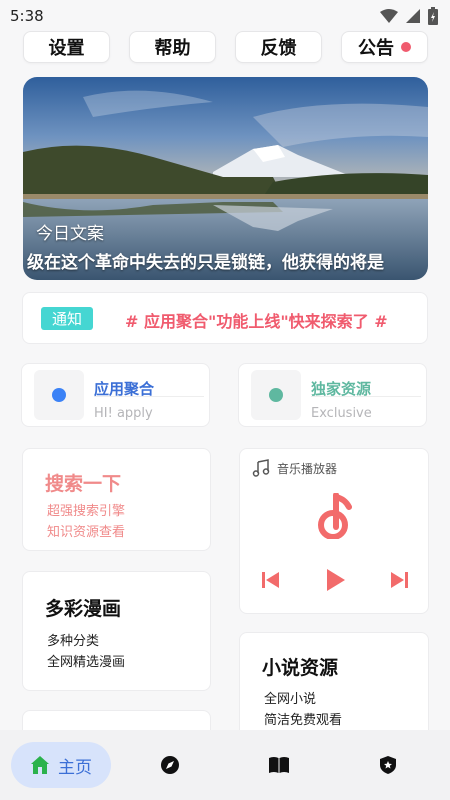 The image size is (450, 800). Describe the element at coordinates (376, 48) in the screenshot. I see `announcement-label: 公告` at that location.